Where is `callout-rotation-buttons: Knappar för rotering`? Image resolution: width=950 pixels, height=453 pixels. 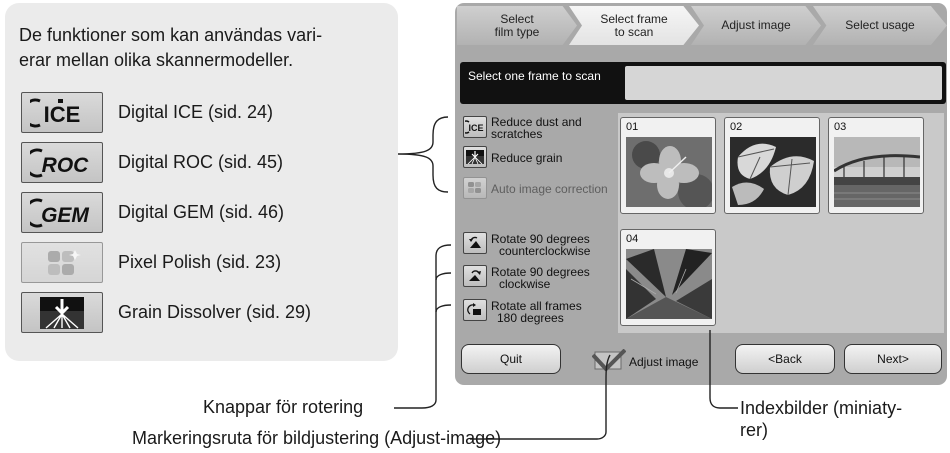
callout-rotation-buttons: Knappar för rotering is located at coordinates (283, 407).